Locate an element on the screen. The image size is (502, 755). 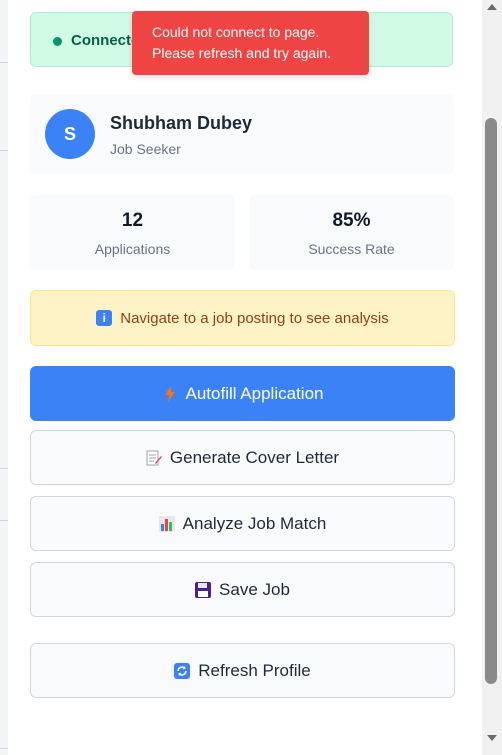
generate-cover-letter-label: Generate Cover Letter is located at coordinates (254, 457).